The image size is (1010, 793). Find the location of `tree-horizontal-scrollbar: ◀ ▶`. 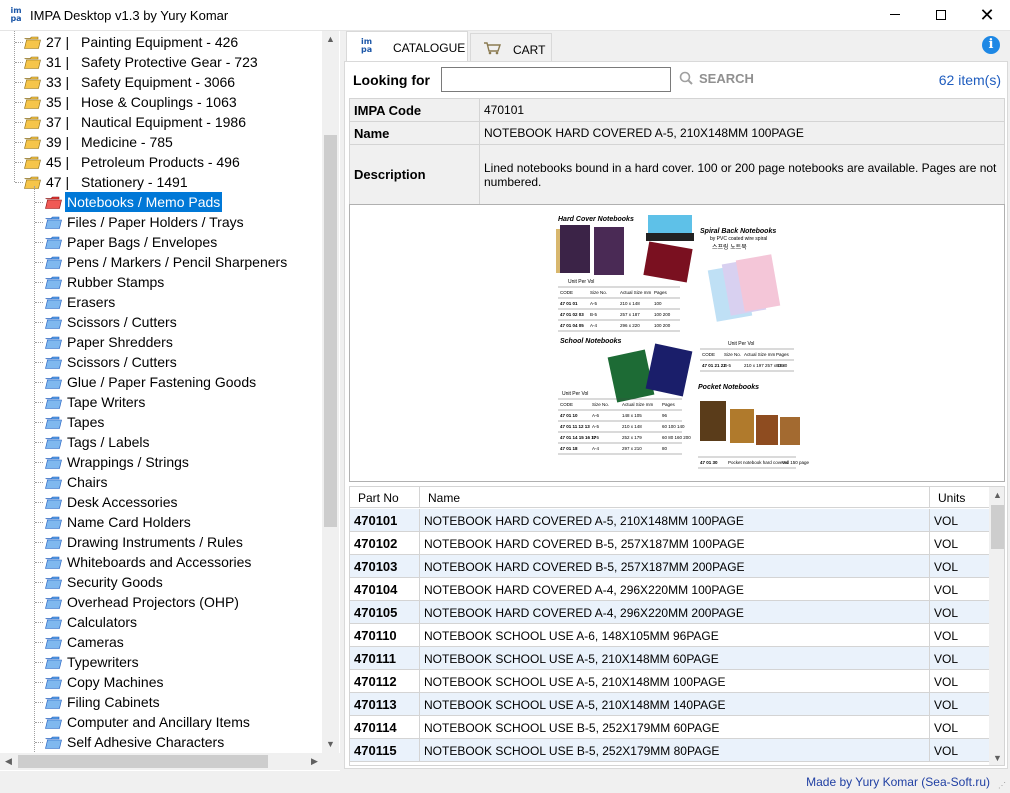

tree-horizontal-scrollbar: ◀ ▶ is located at coordinates (170, 761).